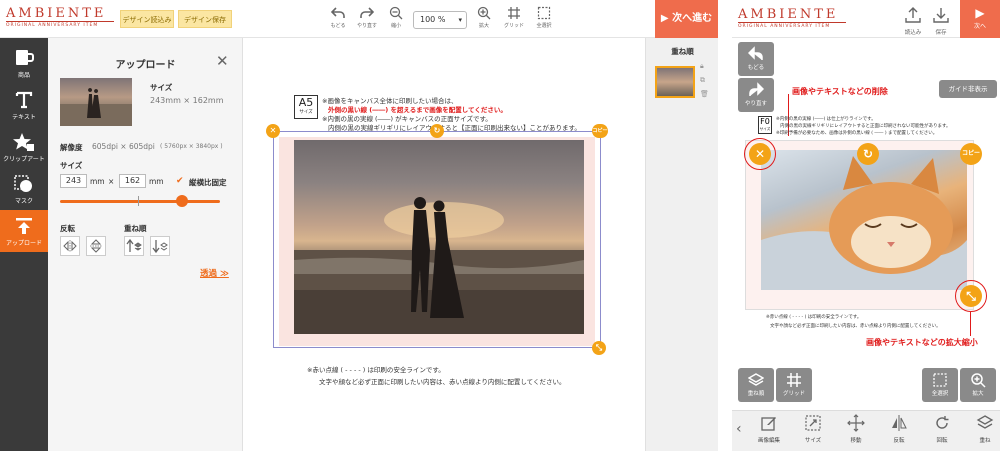 This screenshot has width=1000, height=451. I want to click on mobile-redo-button: やり直す, so click(756, 95).